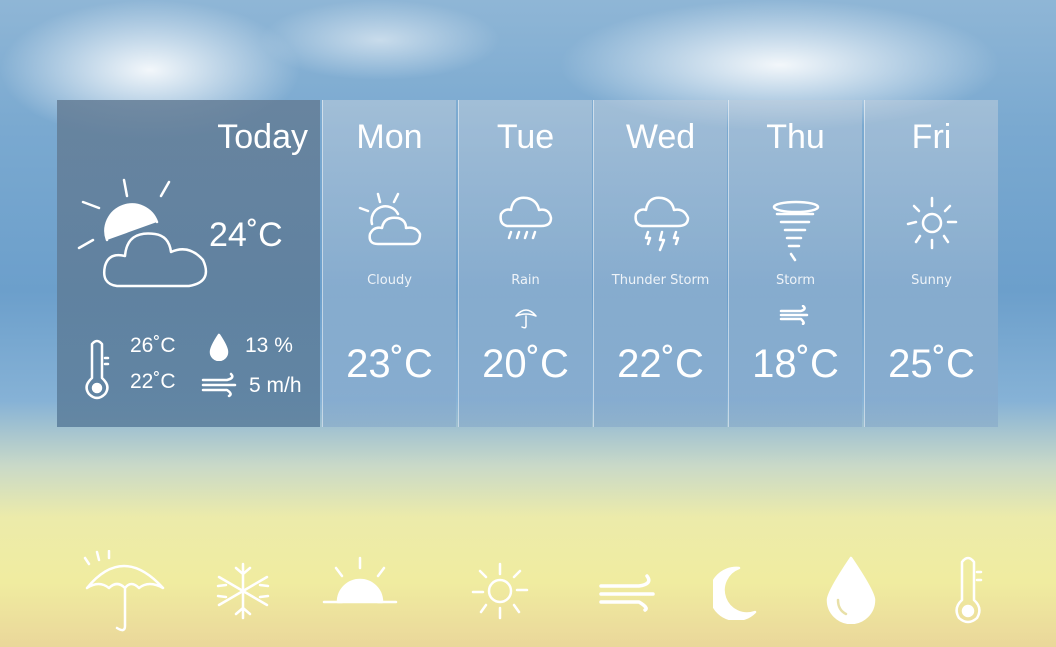 Image resolution: width=1056 pixels, height=647 pixels. I want to click on background-cloud, so click(380, 40).